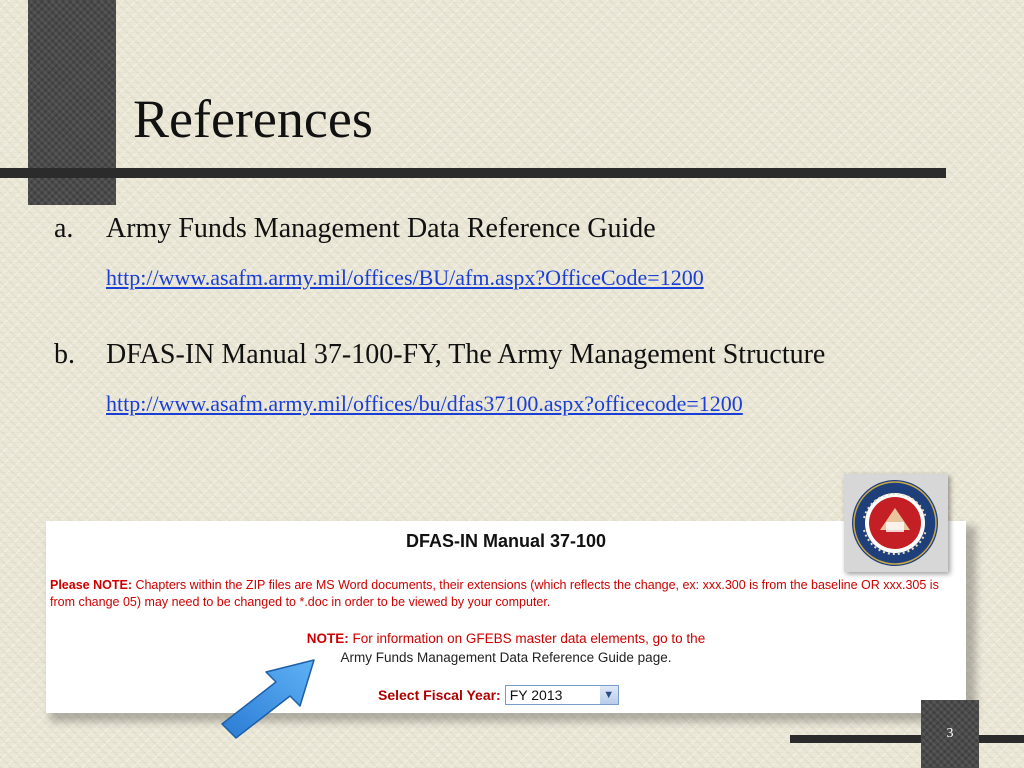  What do you see at coordinates (652, 657) in the screenshot?
I see `note-suffix: page.` at bounding box center [652, 657].